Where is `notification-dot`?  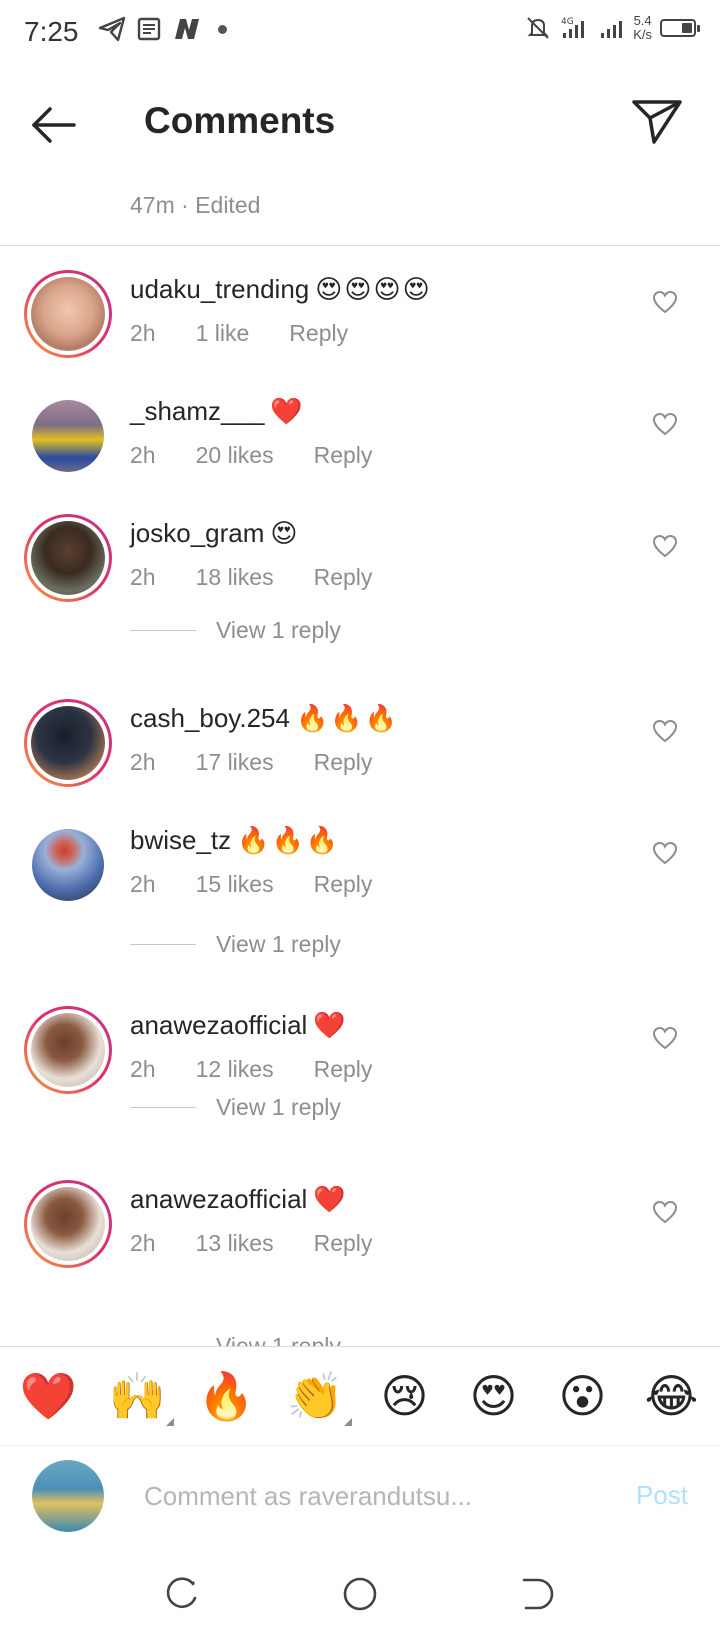
notification-dot is located at coordinates (222, 29).